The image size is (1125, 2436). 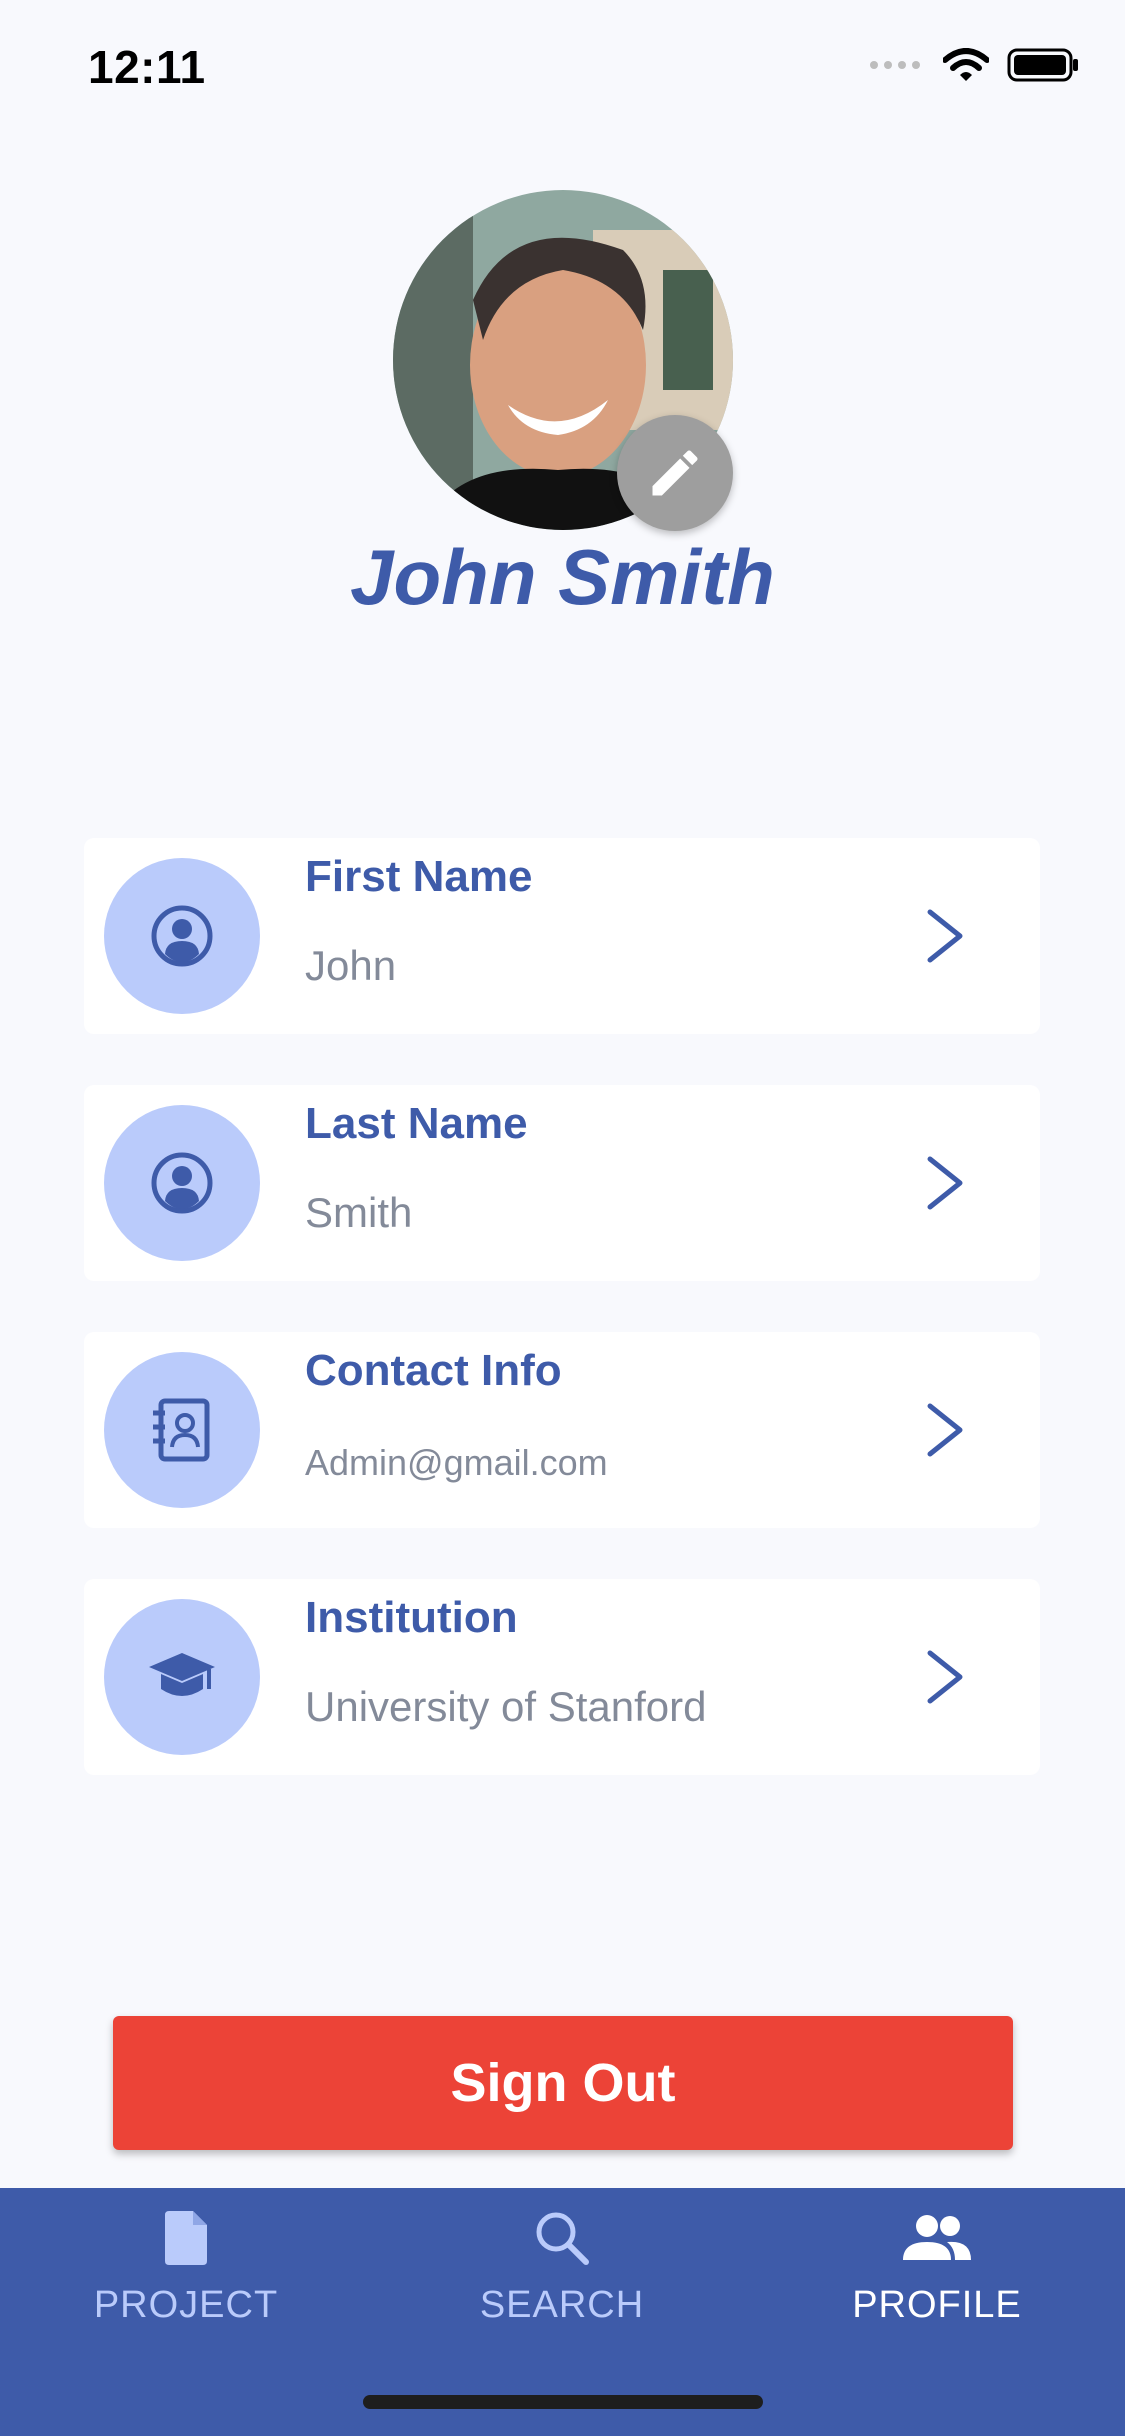 What do you see at coordinates (562, 1677) in the screenshot?
I see `institution-card: Institution University of Stanford` at bounding box center [562, 1677].